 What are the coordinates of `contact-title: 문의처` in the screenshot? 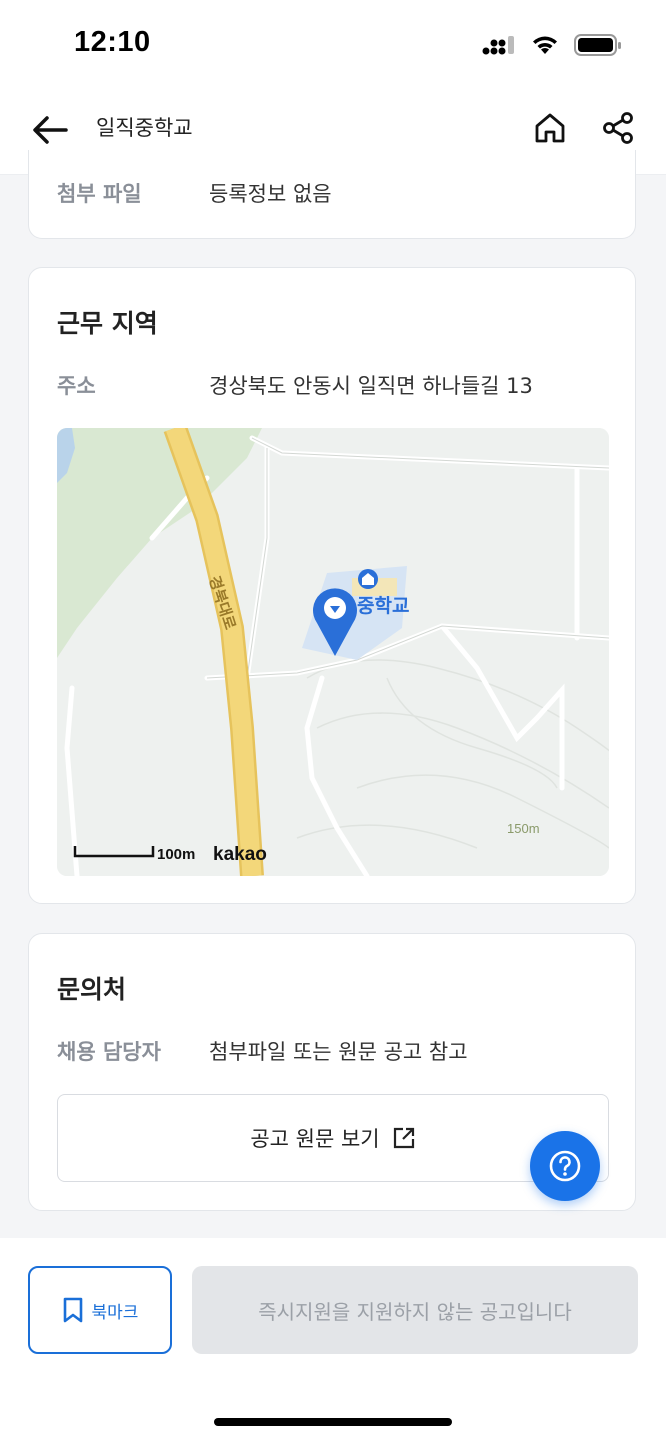 It's located at (92, 989).